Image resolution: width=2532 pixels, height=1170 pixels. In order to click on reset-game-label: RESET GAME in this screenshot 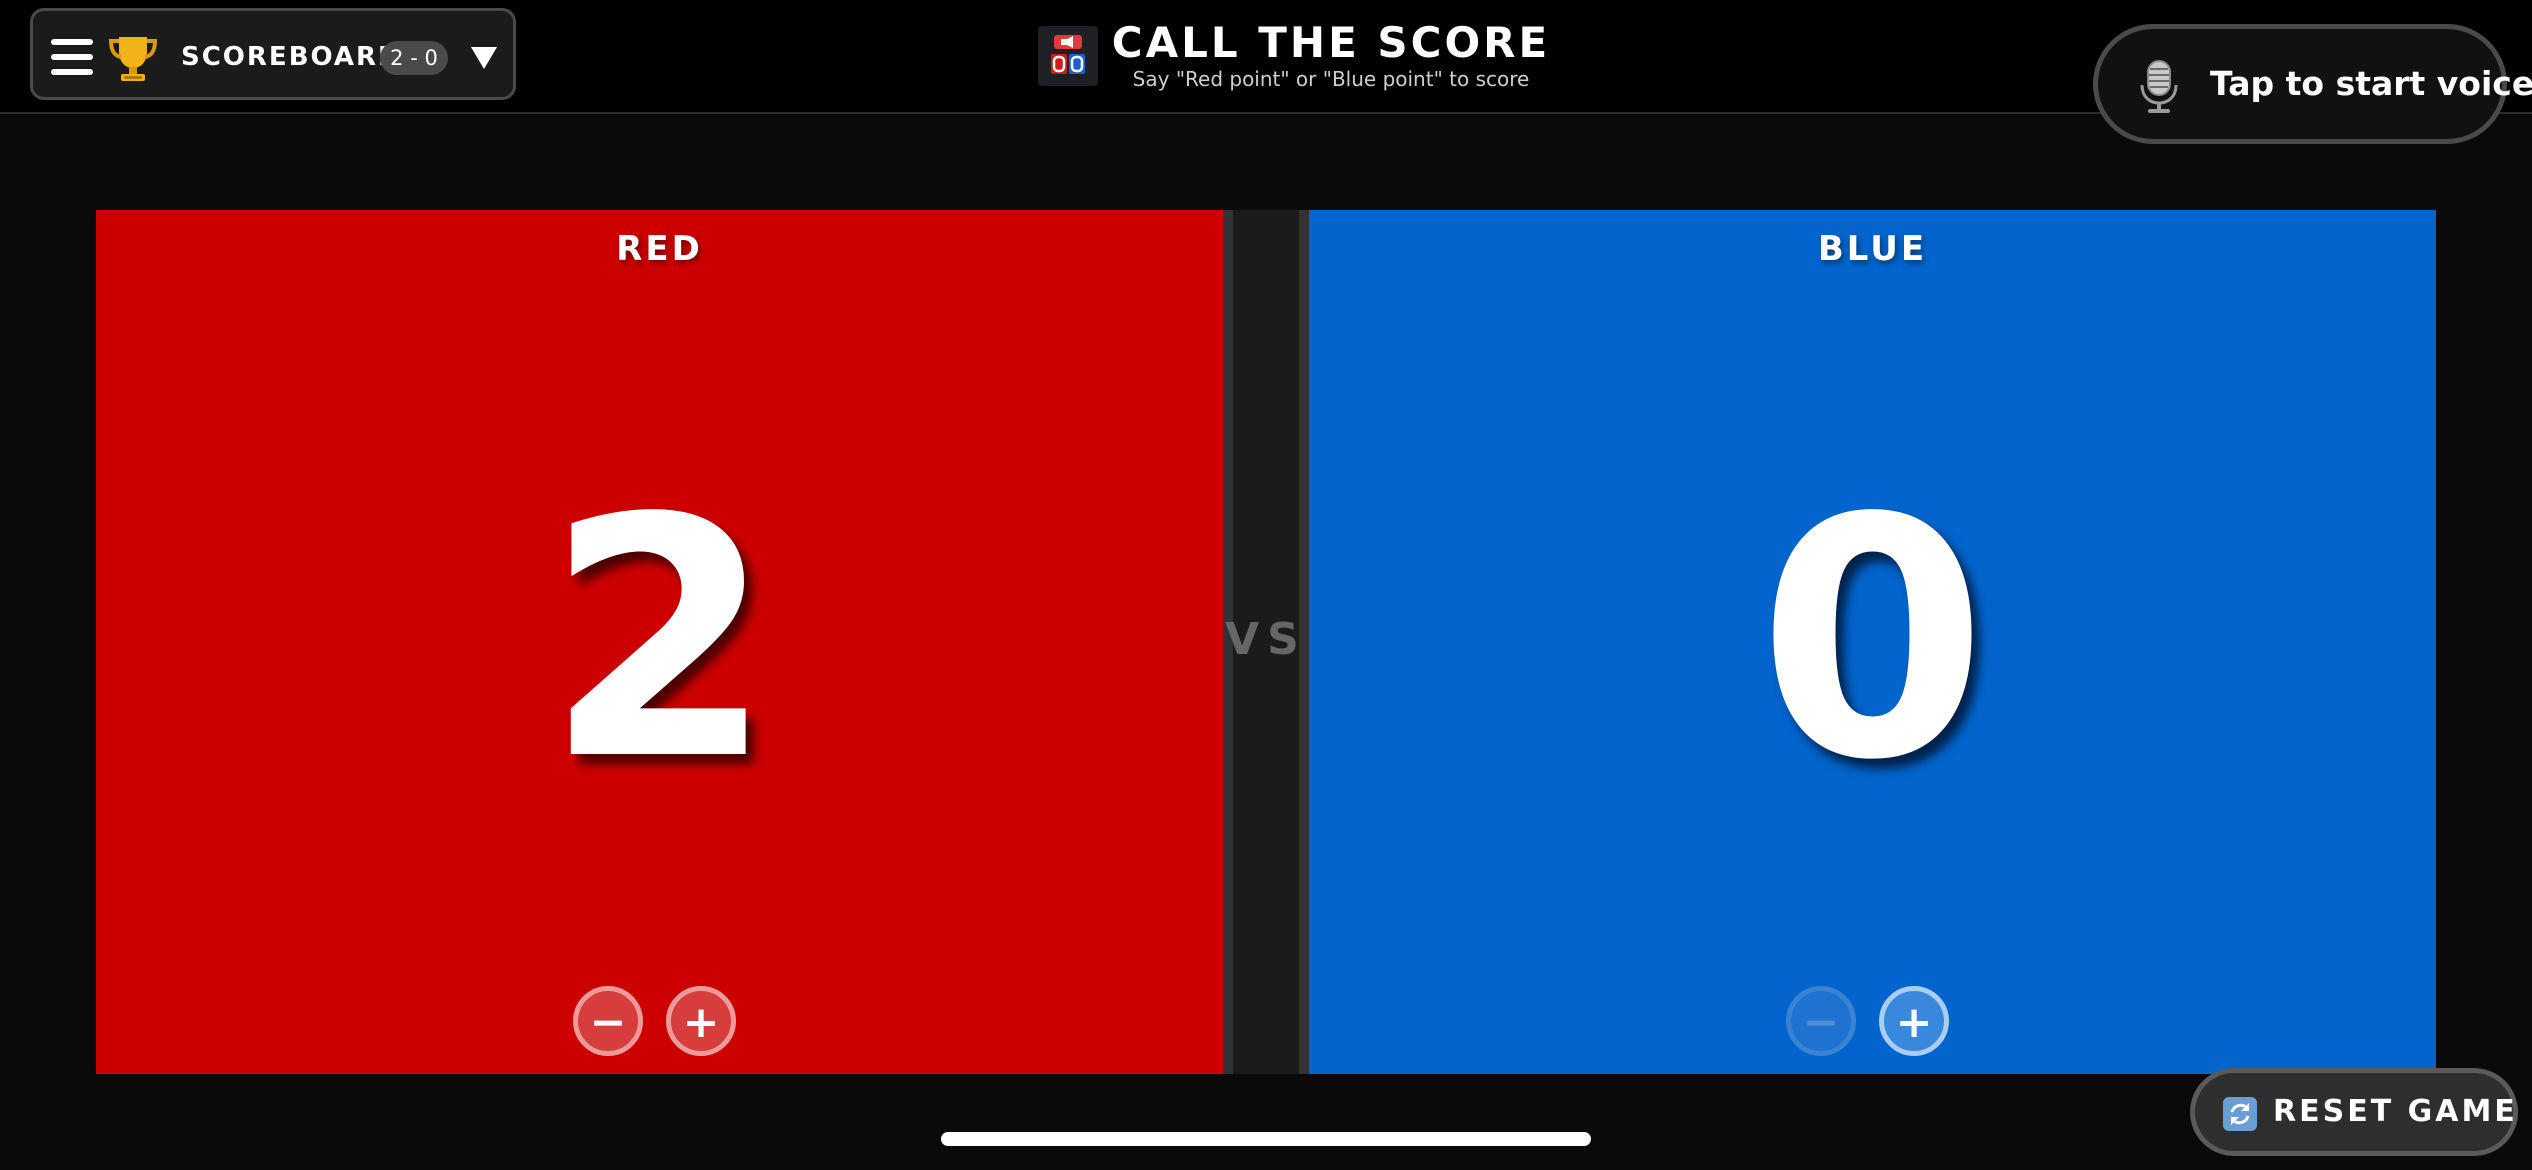, I will do `click(2395, 1111)`.